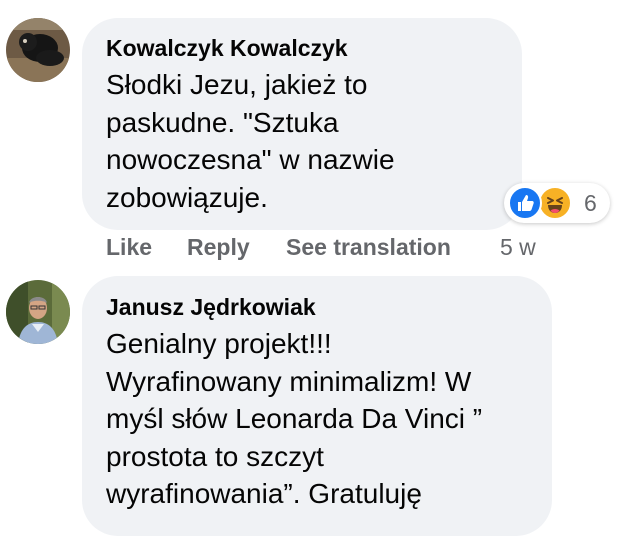 The width and height of the screenshot is (637, 536). What do you see at coordinates (590, 203) in the screenshot?
I see `reaction-count: 6` at bounding box center [590, 203].